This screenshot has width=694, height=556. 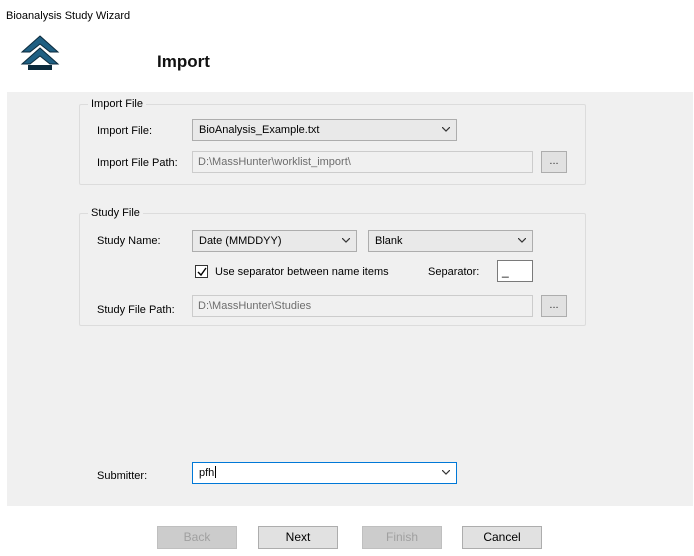 What do you see at coordinates (259, 130) in the screenshot?
I see `import-file-value: BioAnalysis_Example.txt` at bounding box center [259, 130].